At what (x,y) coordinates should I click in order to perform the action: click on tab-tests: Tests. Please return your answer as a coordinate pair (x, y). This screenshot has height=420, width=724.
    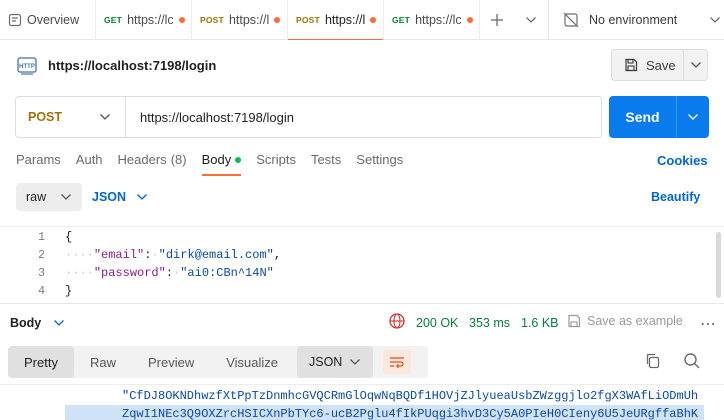
    Looking at the image, I should click on (326, 163).